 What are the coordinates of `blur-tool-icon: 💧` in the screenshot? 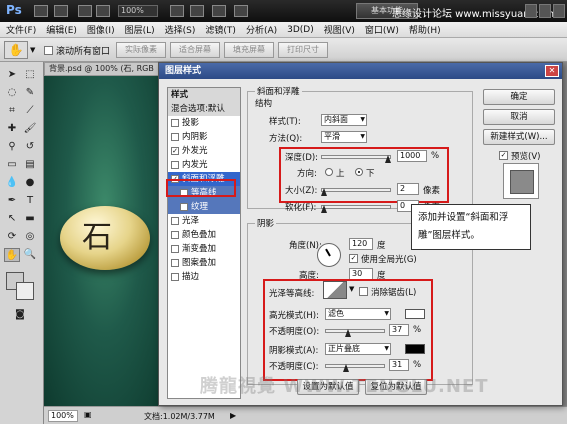 It's located at (12, 183).